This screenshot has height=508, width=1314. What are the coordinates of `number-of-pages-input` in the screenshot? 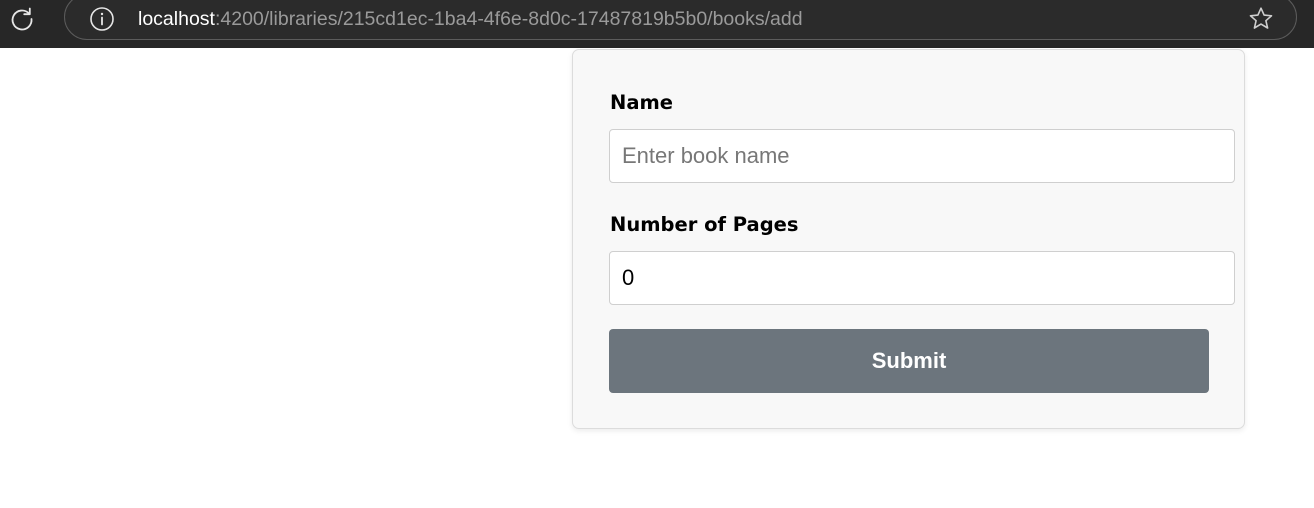 It's located at (922, 278).